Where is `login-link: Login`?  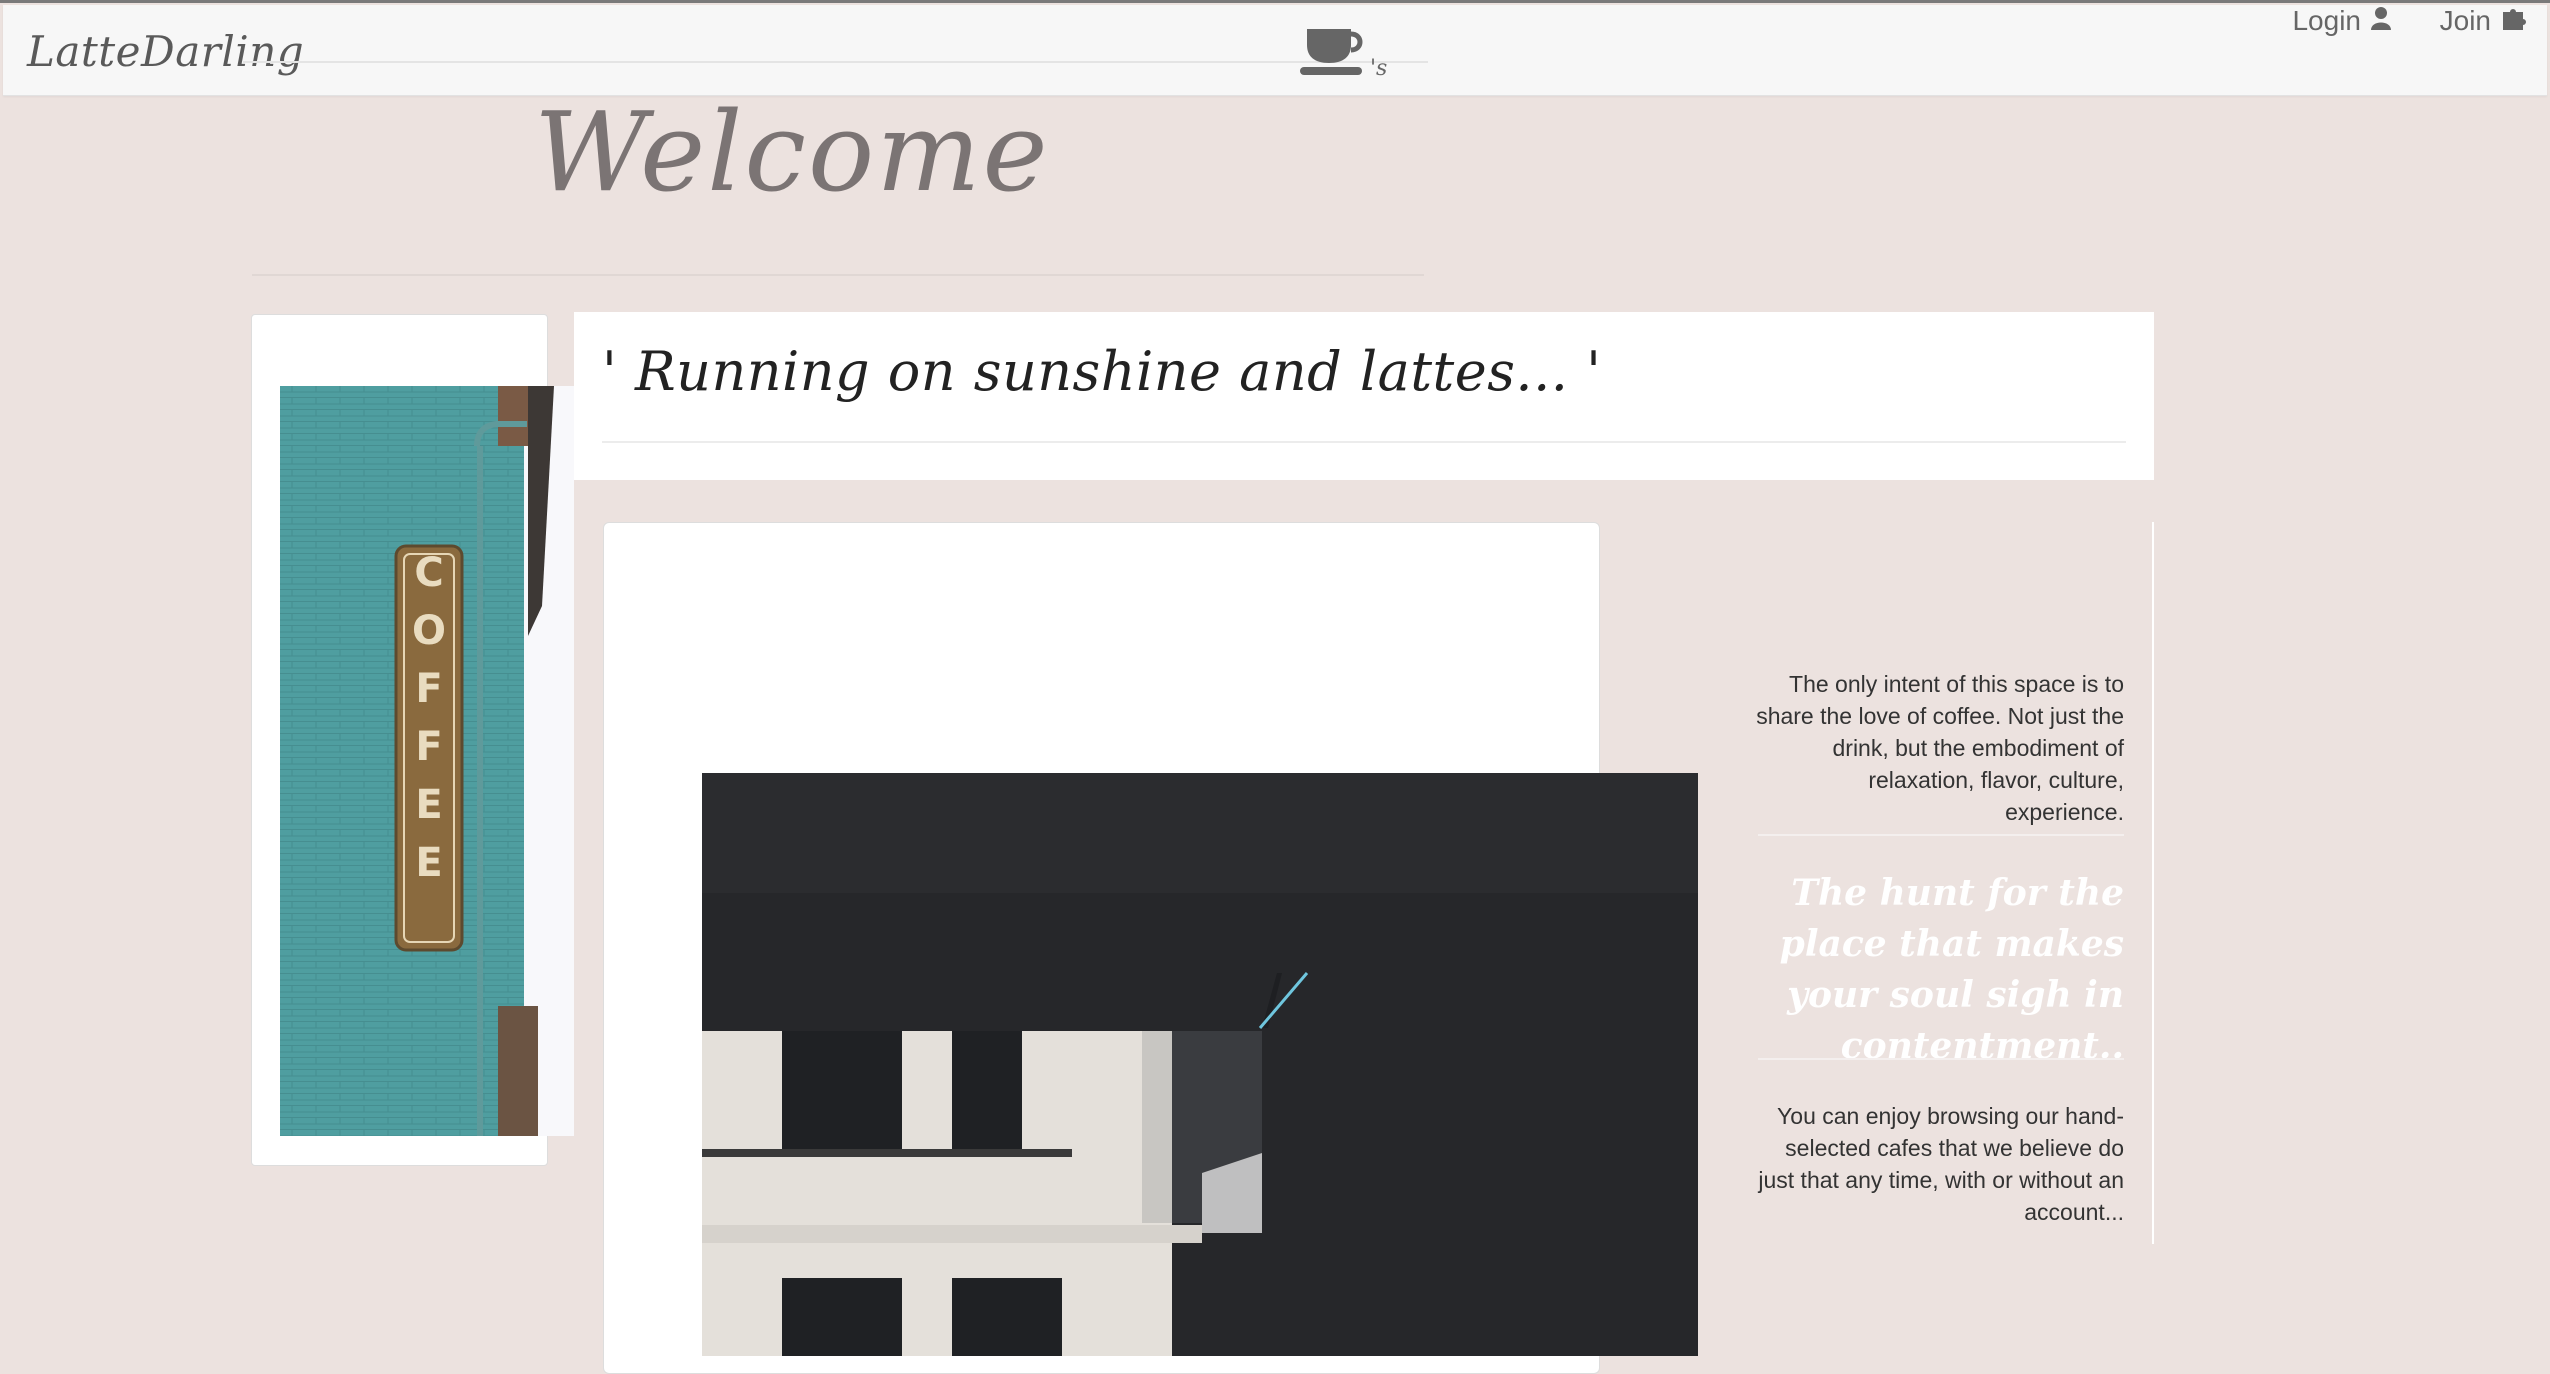 login-link: Login is located at coordinates (2341, 21).